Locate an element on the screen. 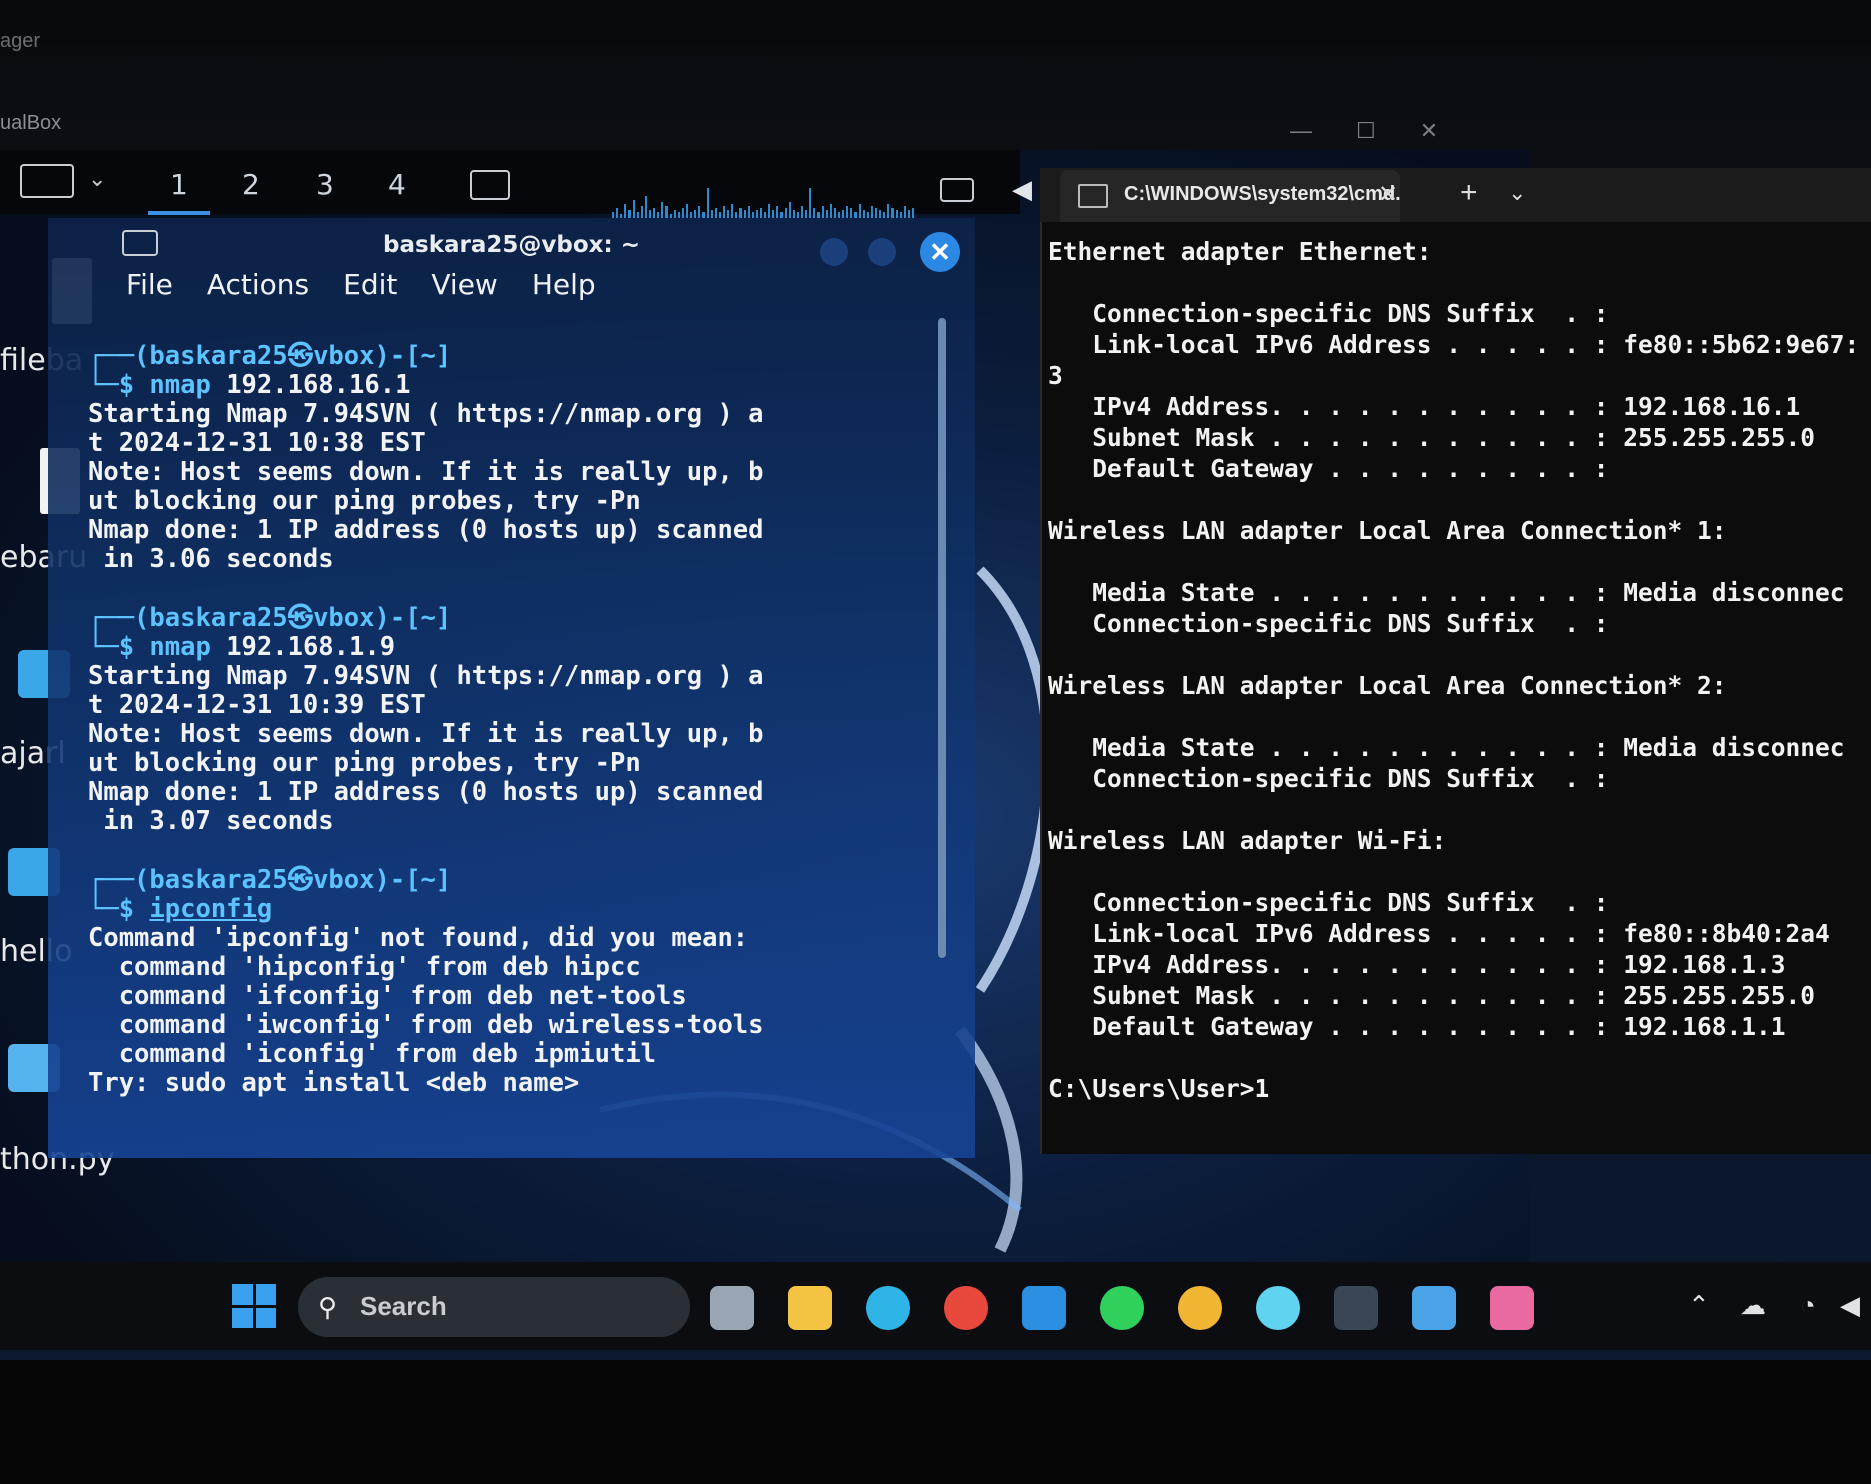  command-line: └─$ ipconfig is located at coordinates (528, 909).